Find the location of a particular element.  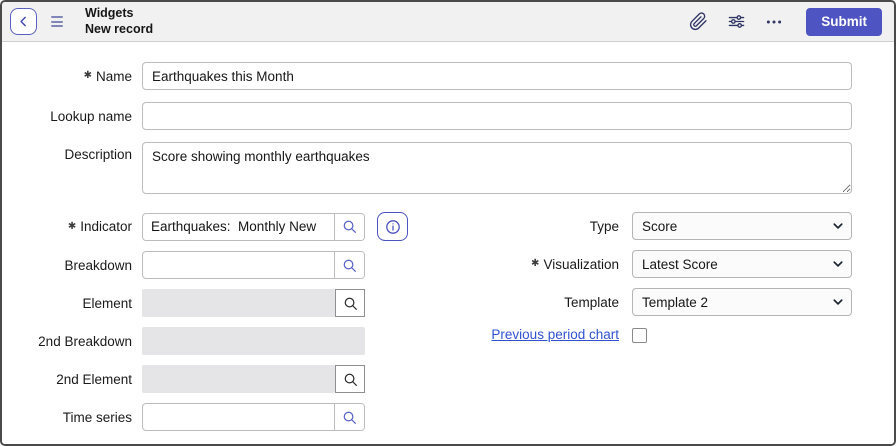

breakdown-reference-field is located at coordinates (253, 265).